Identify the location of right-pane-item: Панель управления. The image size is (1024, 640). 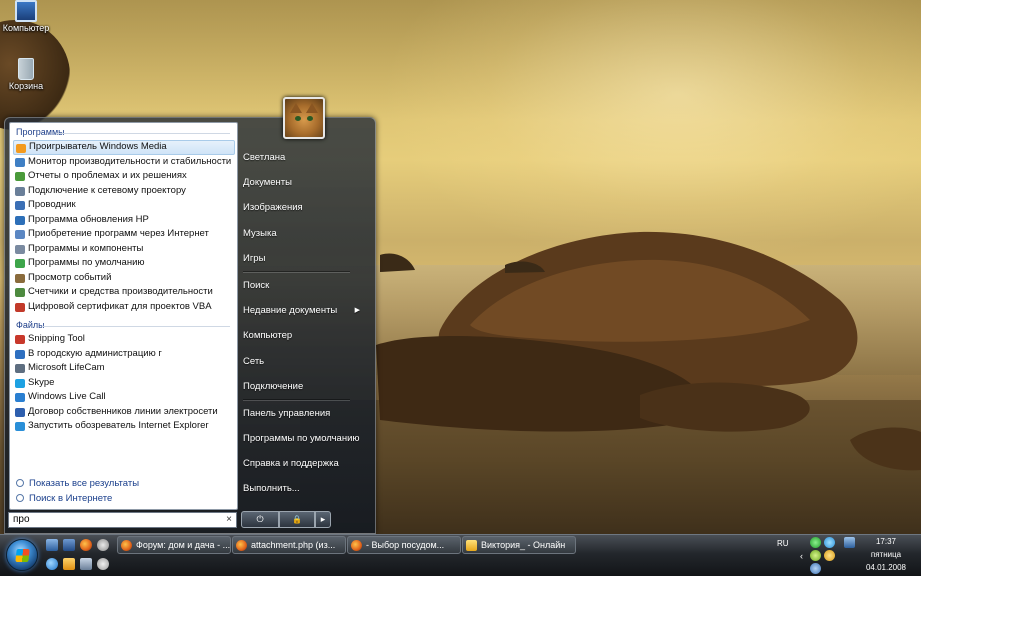
(305, 413).